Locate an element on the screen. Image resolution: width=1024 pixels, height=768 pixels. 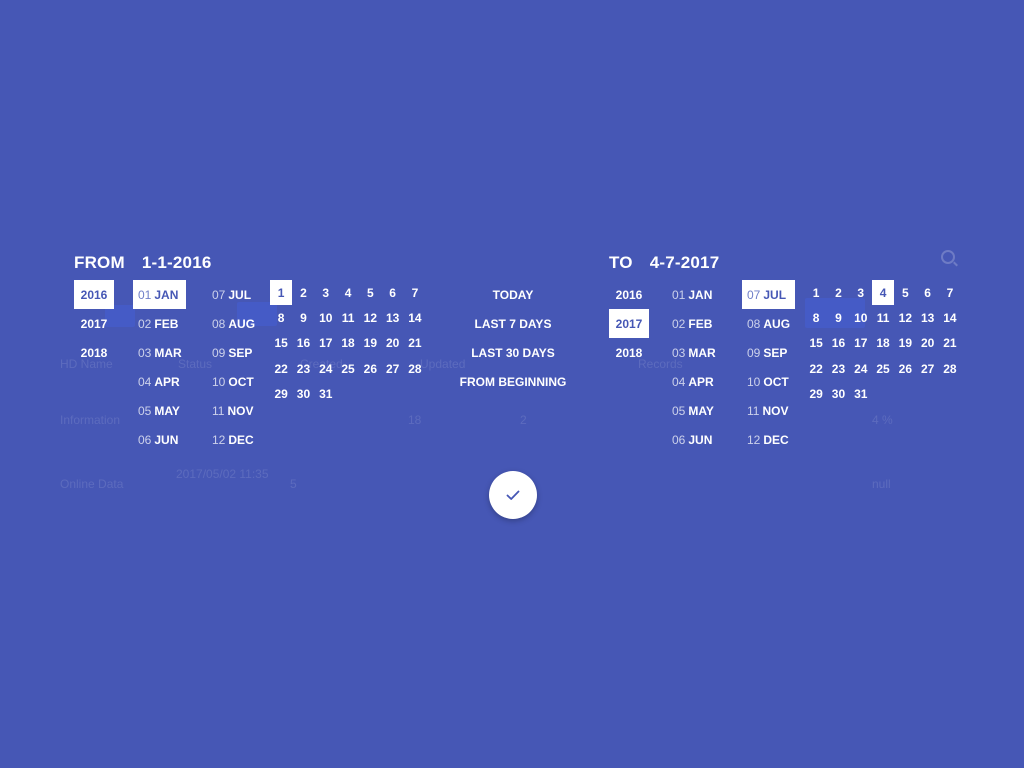
to-day-option: 17 is located at coordinates (861, 343).